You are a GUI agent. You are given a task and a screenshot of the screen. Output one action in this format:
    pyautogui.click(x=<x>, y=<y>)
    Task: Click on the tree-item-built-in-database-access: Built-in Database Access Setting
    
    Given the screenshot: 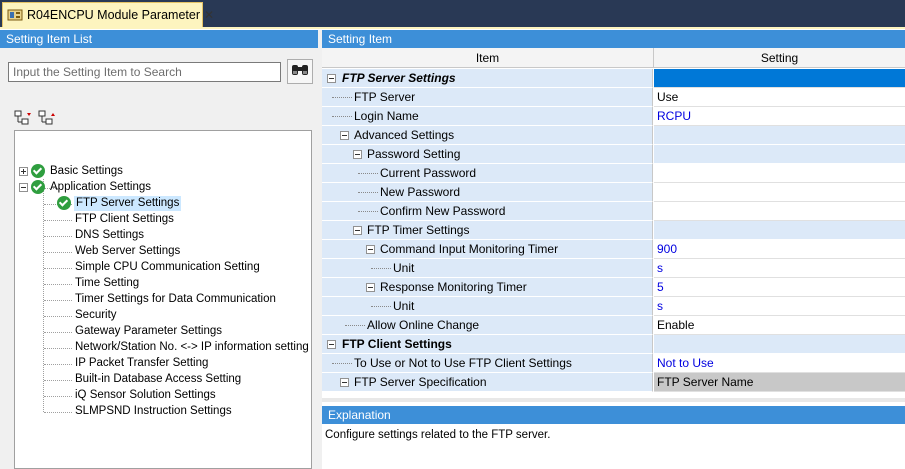 What is the action you would take?
    pyautogui.click(x=158, y=379)
    